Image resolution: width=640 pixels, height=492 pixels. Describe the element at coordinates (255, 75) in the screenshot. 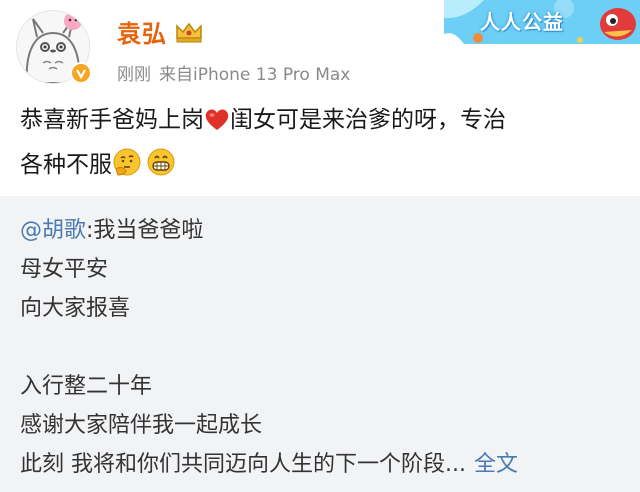

I see `post-source: 来自iPhone 13 Pro Max` at that location.